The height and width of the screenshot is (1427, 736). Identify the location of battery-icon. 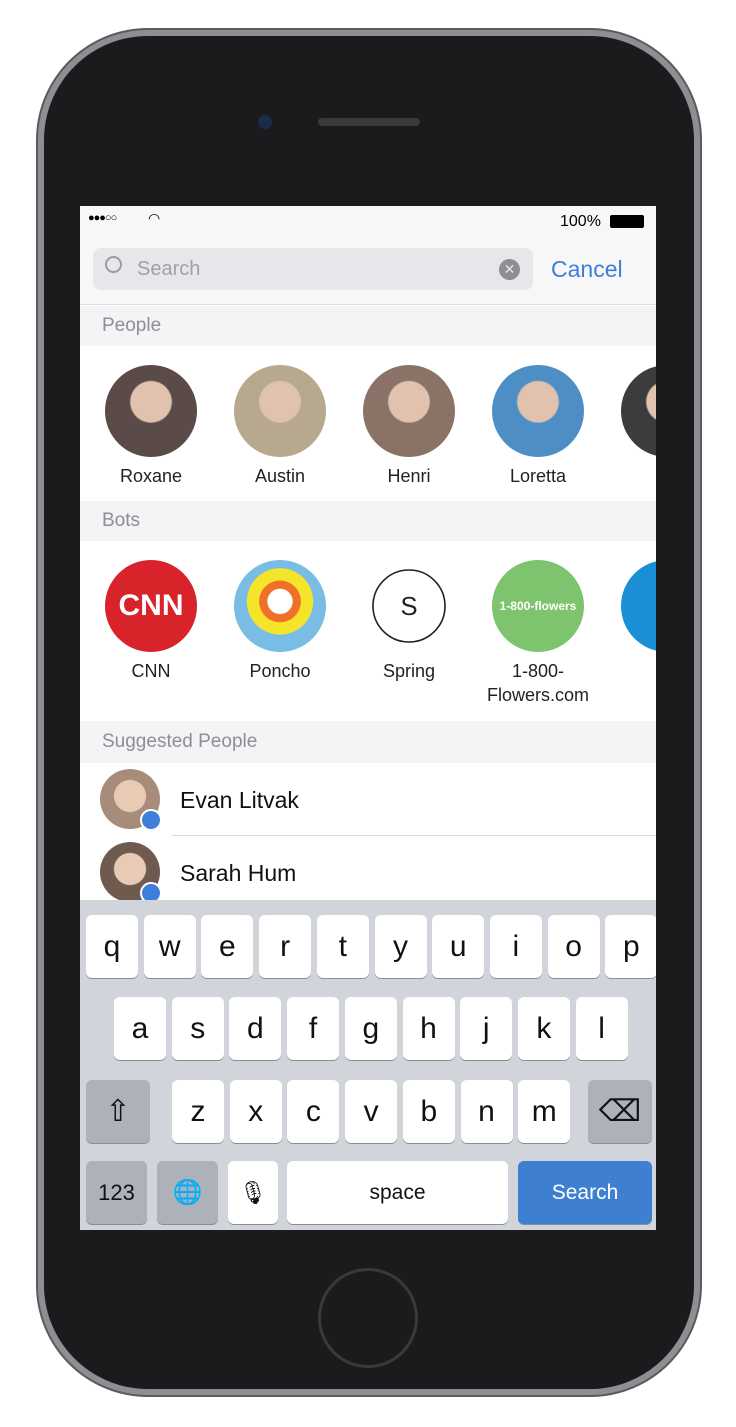
(627, 221).